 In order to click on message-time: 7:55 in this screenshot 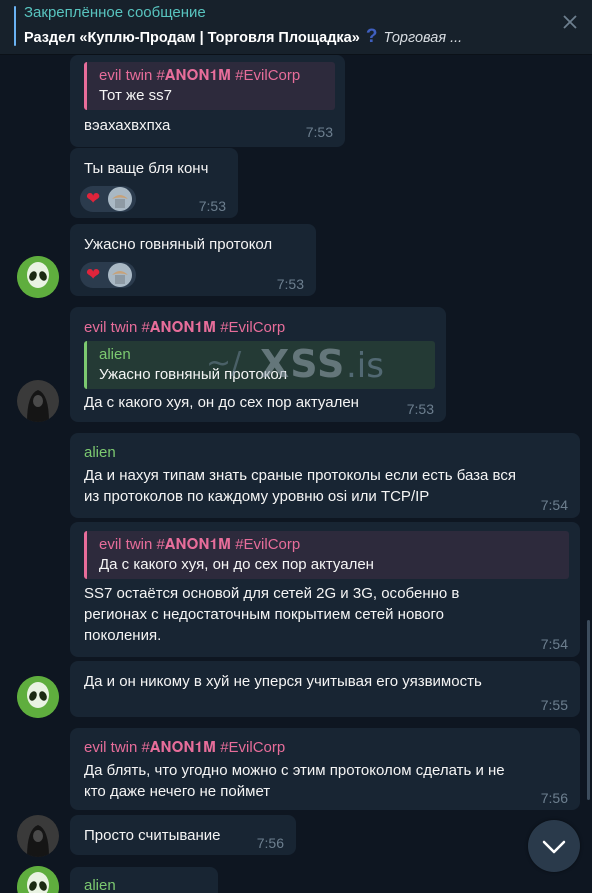, I will do `click(554, 705)`.